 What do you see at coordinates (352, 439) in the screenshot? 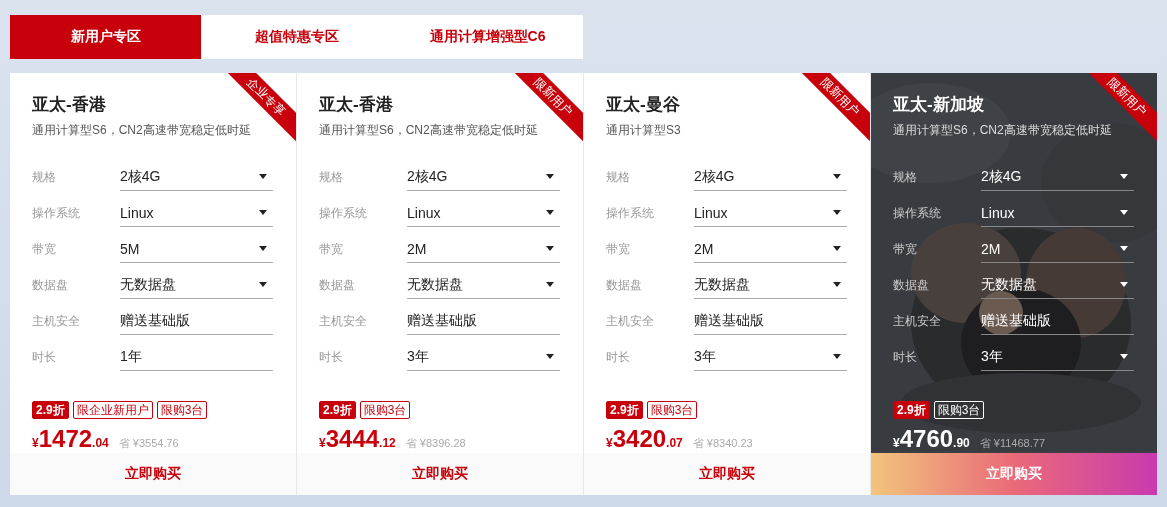
I see `price: 3444` at bounding box center [352, 439].